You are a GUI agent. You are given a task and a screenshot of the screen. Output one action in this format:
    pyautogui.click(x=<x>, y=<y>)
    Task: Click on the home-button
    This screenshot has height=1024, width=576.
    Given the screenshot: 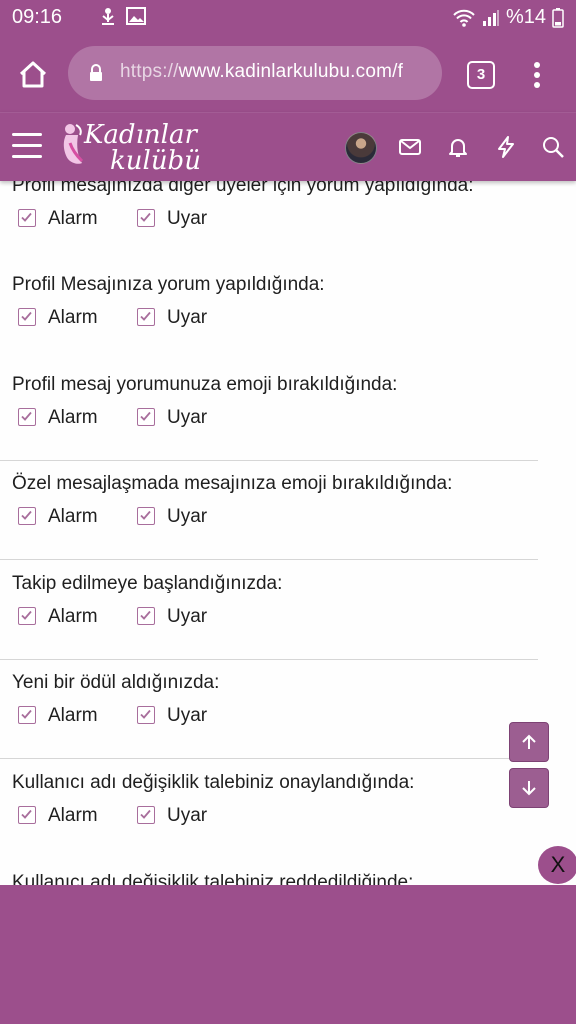 What is the action you would take?
    pyautogui.click(x=33, y=75)
    